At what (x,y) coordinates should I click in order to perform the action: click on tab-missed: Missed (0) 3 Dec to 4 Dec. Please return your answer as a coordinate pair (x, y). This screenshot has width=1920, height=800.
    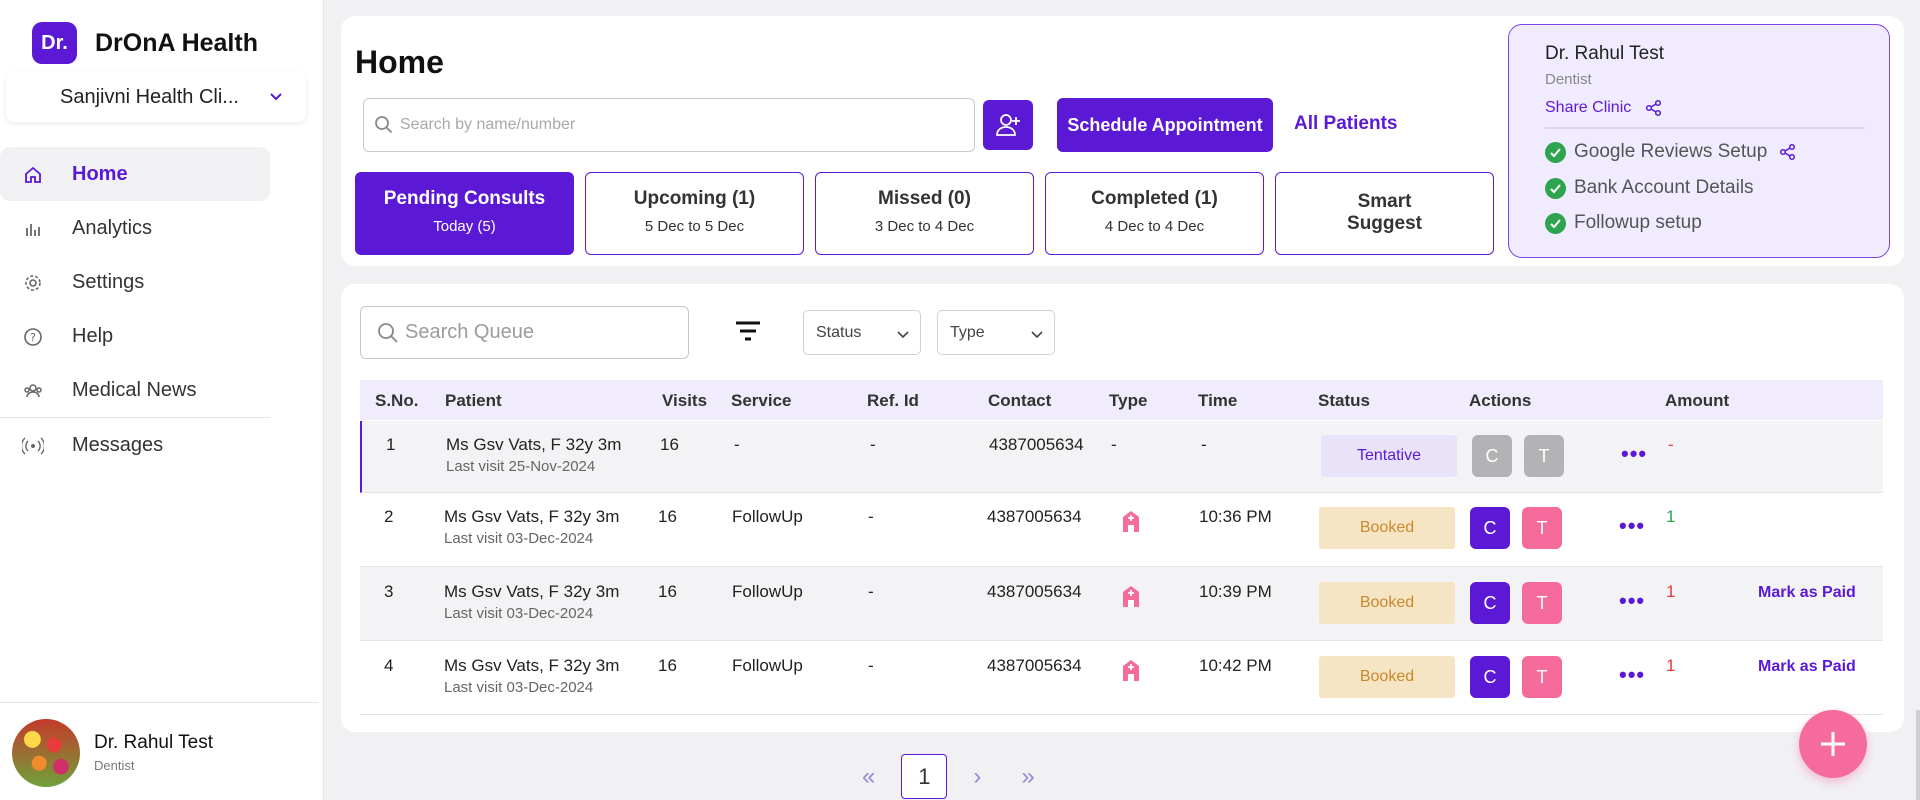
    Looking at the image, I should click on (924, 213).